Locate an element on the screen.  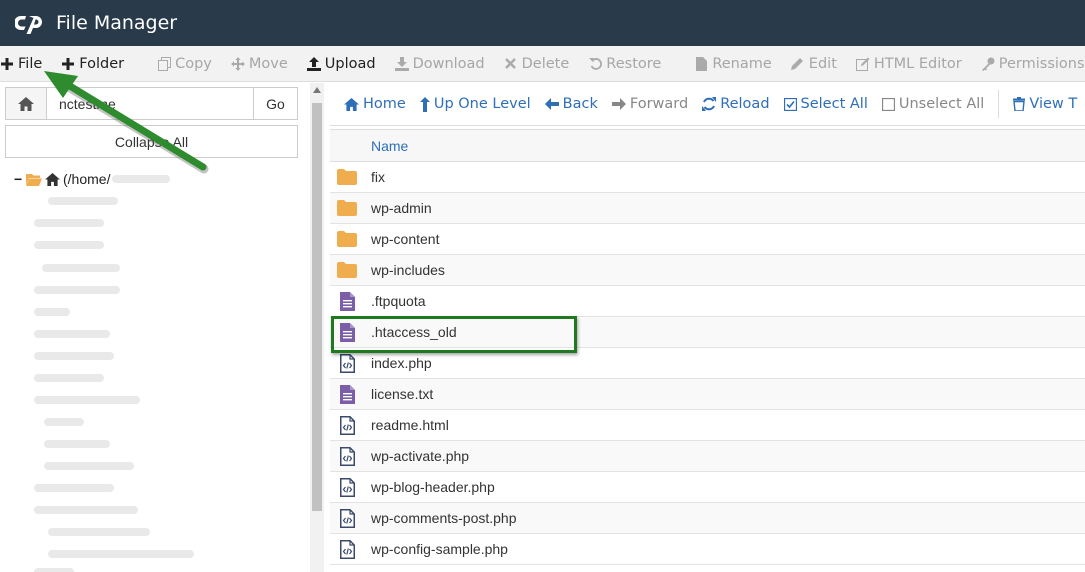
table-row: readme.html is located at coordinates (707, 425).